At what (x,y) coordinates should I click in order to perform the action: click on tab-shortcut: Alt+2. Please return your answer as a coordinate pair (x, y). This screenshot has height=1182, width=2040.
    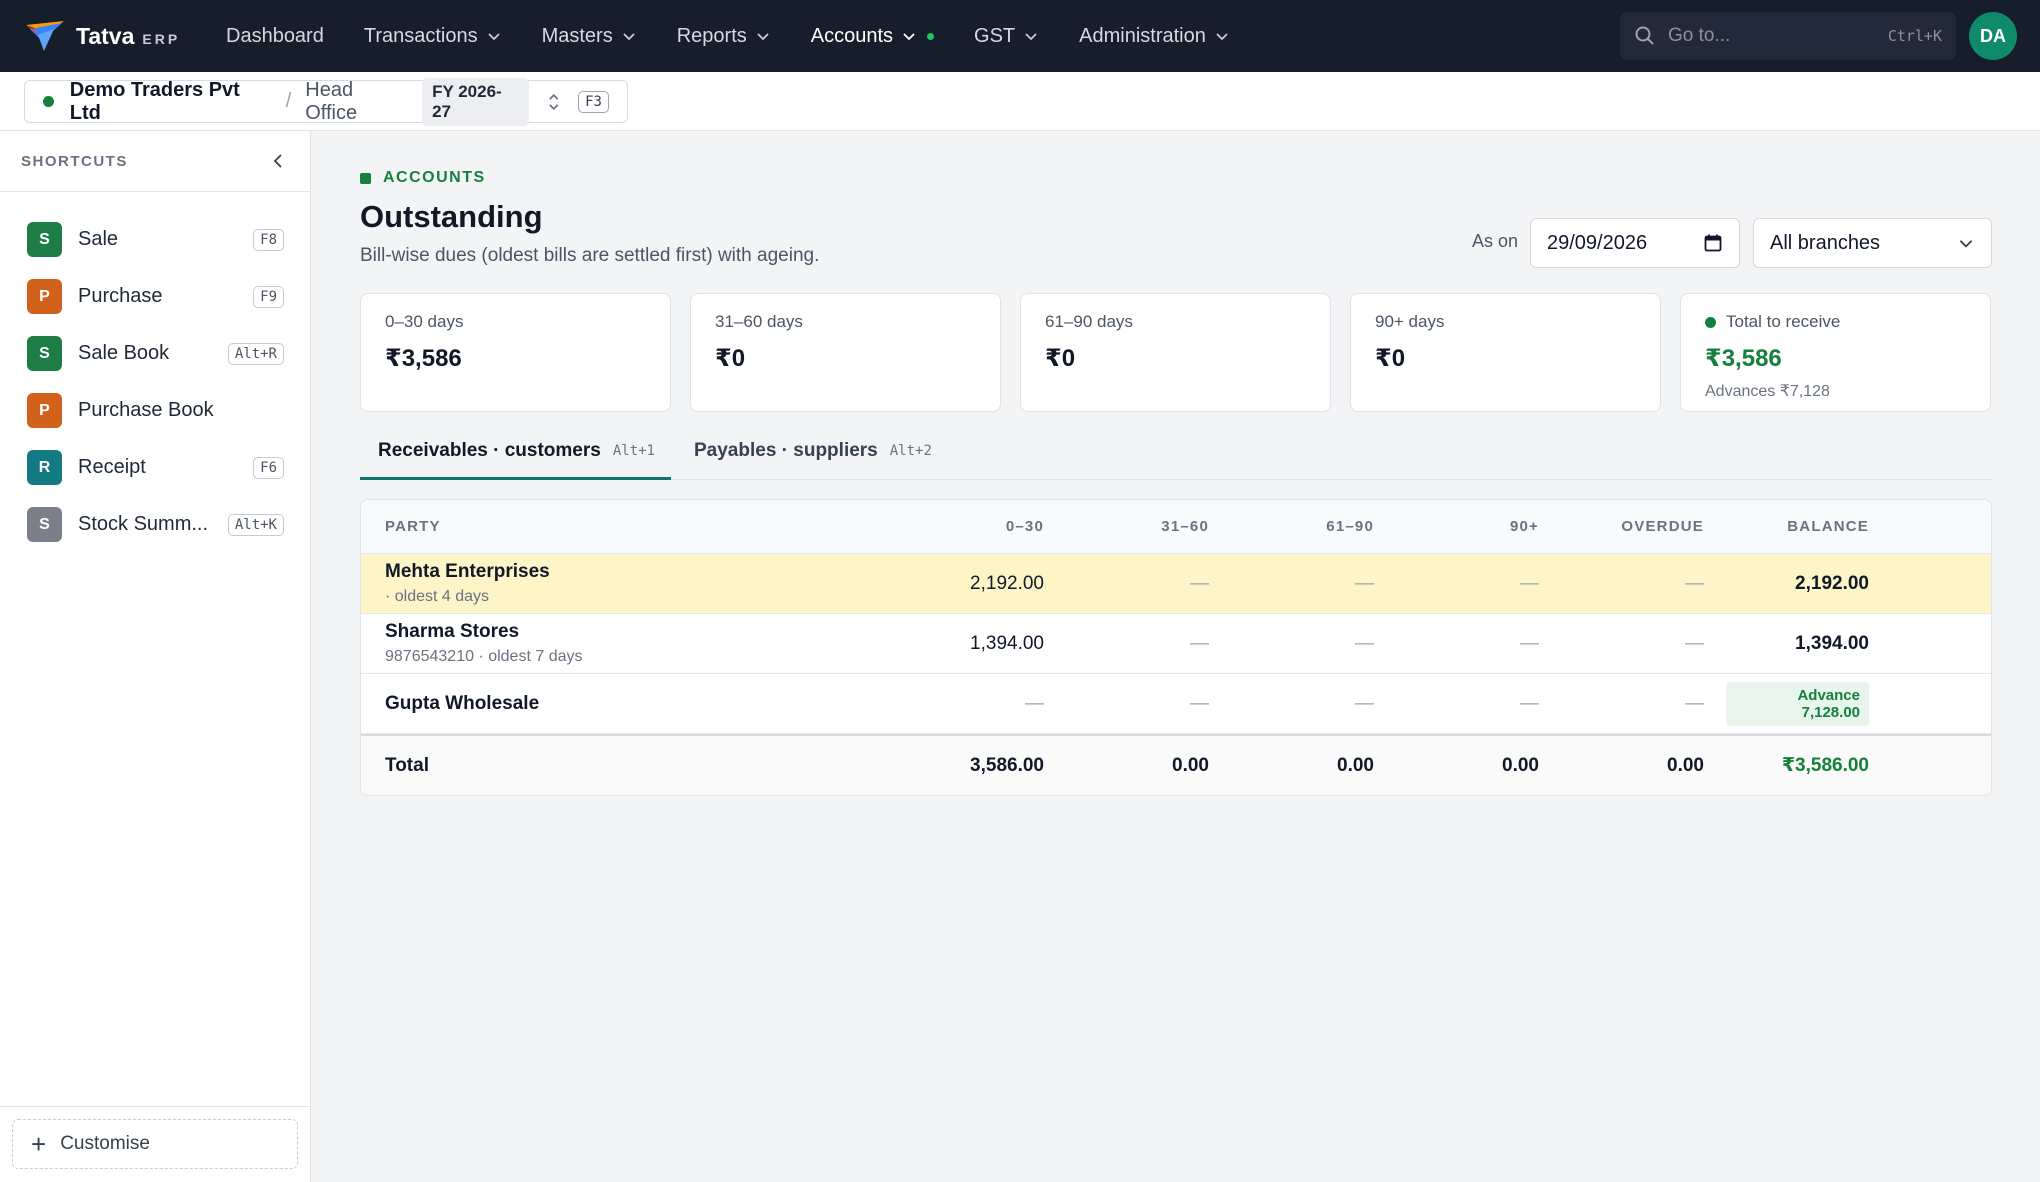
    Looking at the image, I should click on (910, 451).